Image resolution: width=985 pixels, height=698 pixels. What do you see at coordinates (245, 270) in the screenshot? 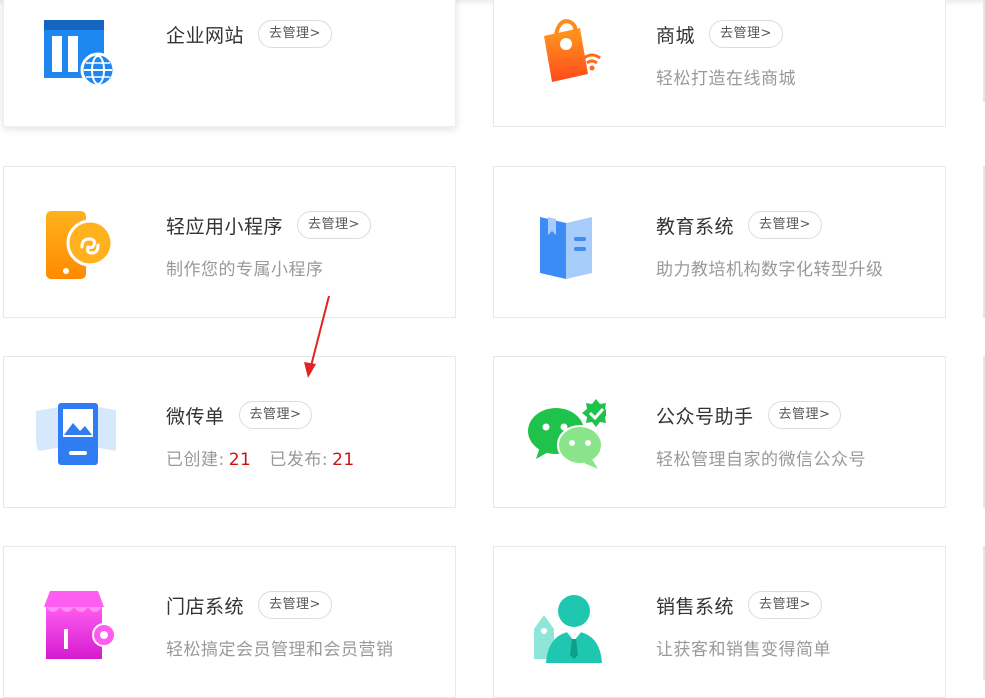
I see `card-desc: 制作您的专属小程序` at bounding box center [245, 270].